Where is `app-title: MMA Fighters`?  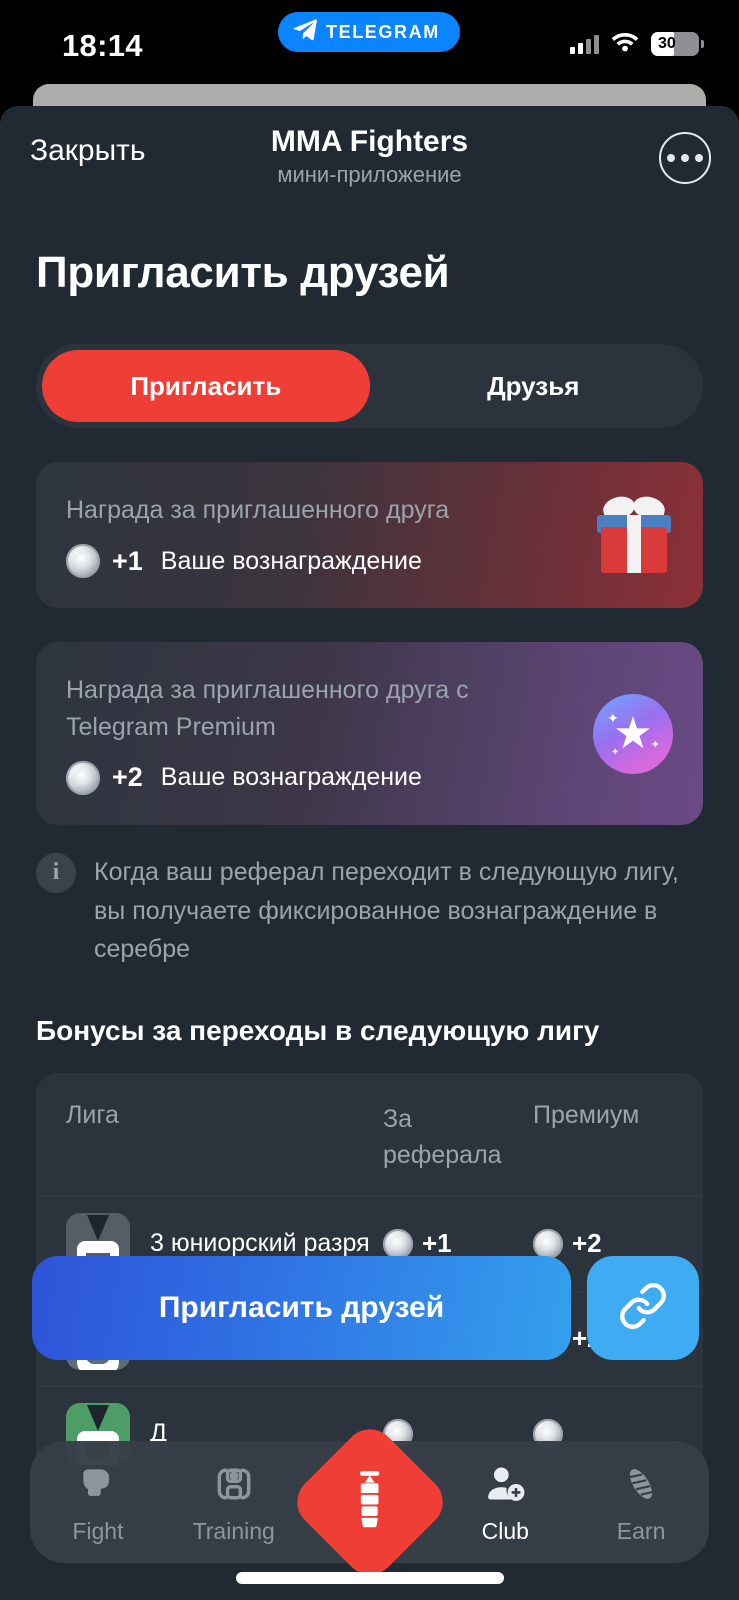 app-title: MMA Fighters is located at coordinates (369, 141).